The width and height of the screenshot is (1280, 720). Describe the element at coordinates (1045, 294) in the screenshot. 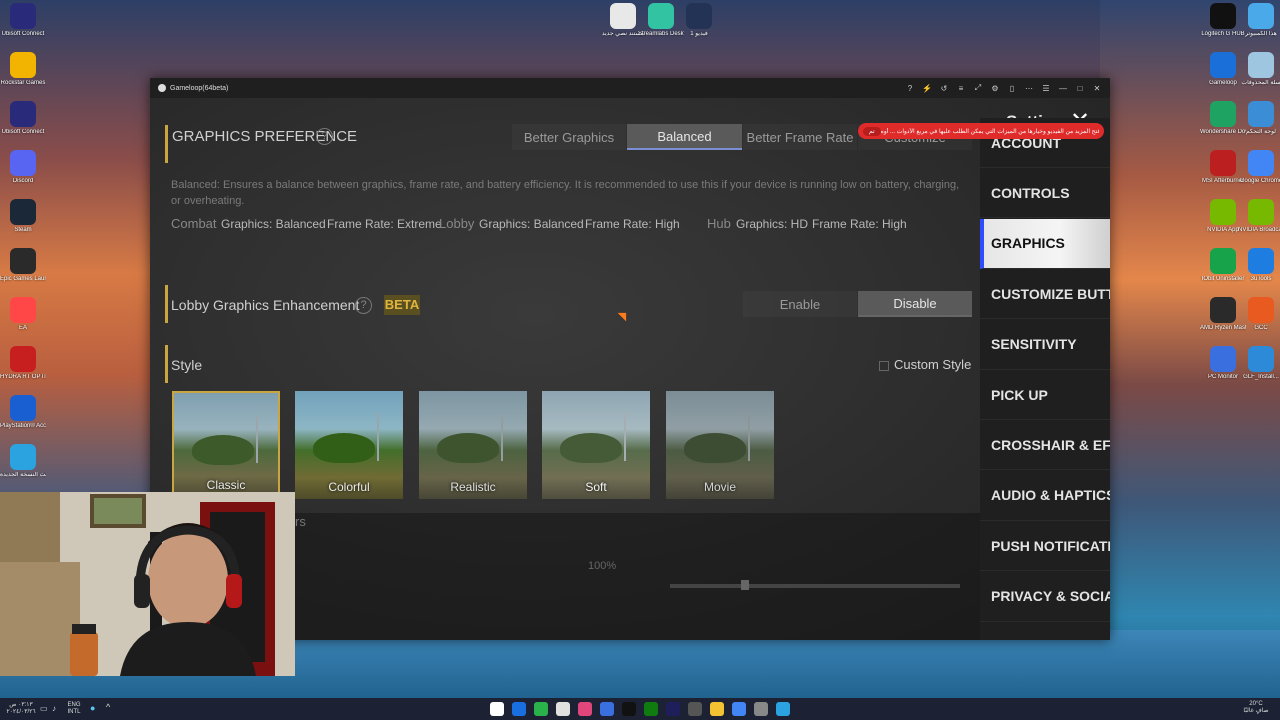

I see `nav-item-customize-buttons: CUSTOMIZE BUTTONS` at that location.